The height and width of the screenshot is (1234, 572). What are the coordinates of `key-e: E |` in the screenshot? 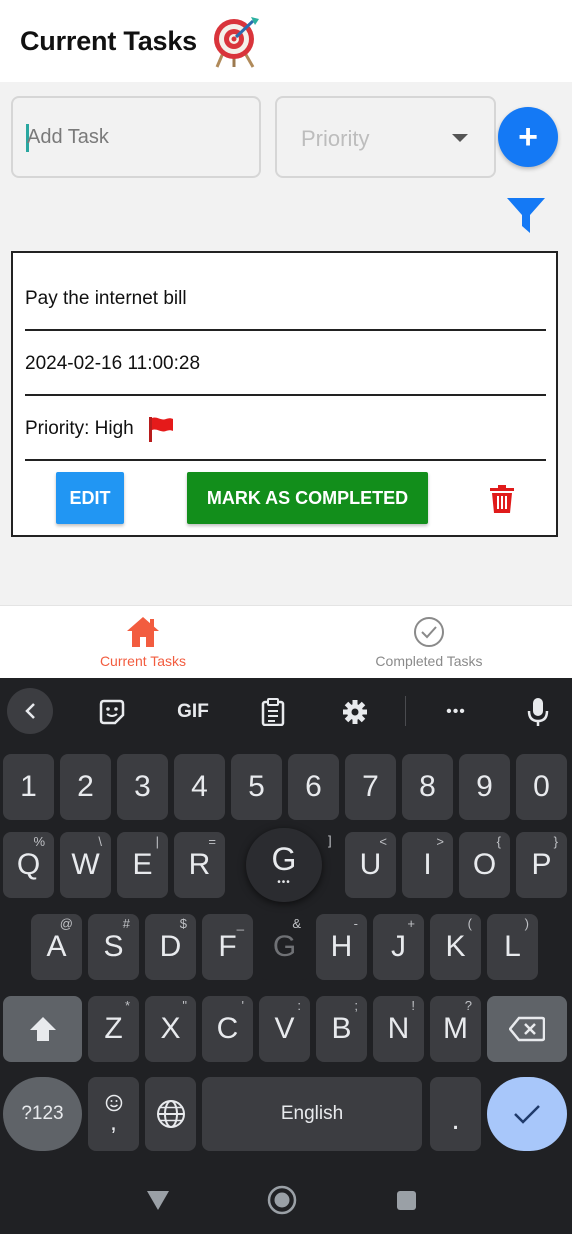 It's located at (142, 865).